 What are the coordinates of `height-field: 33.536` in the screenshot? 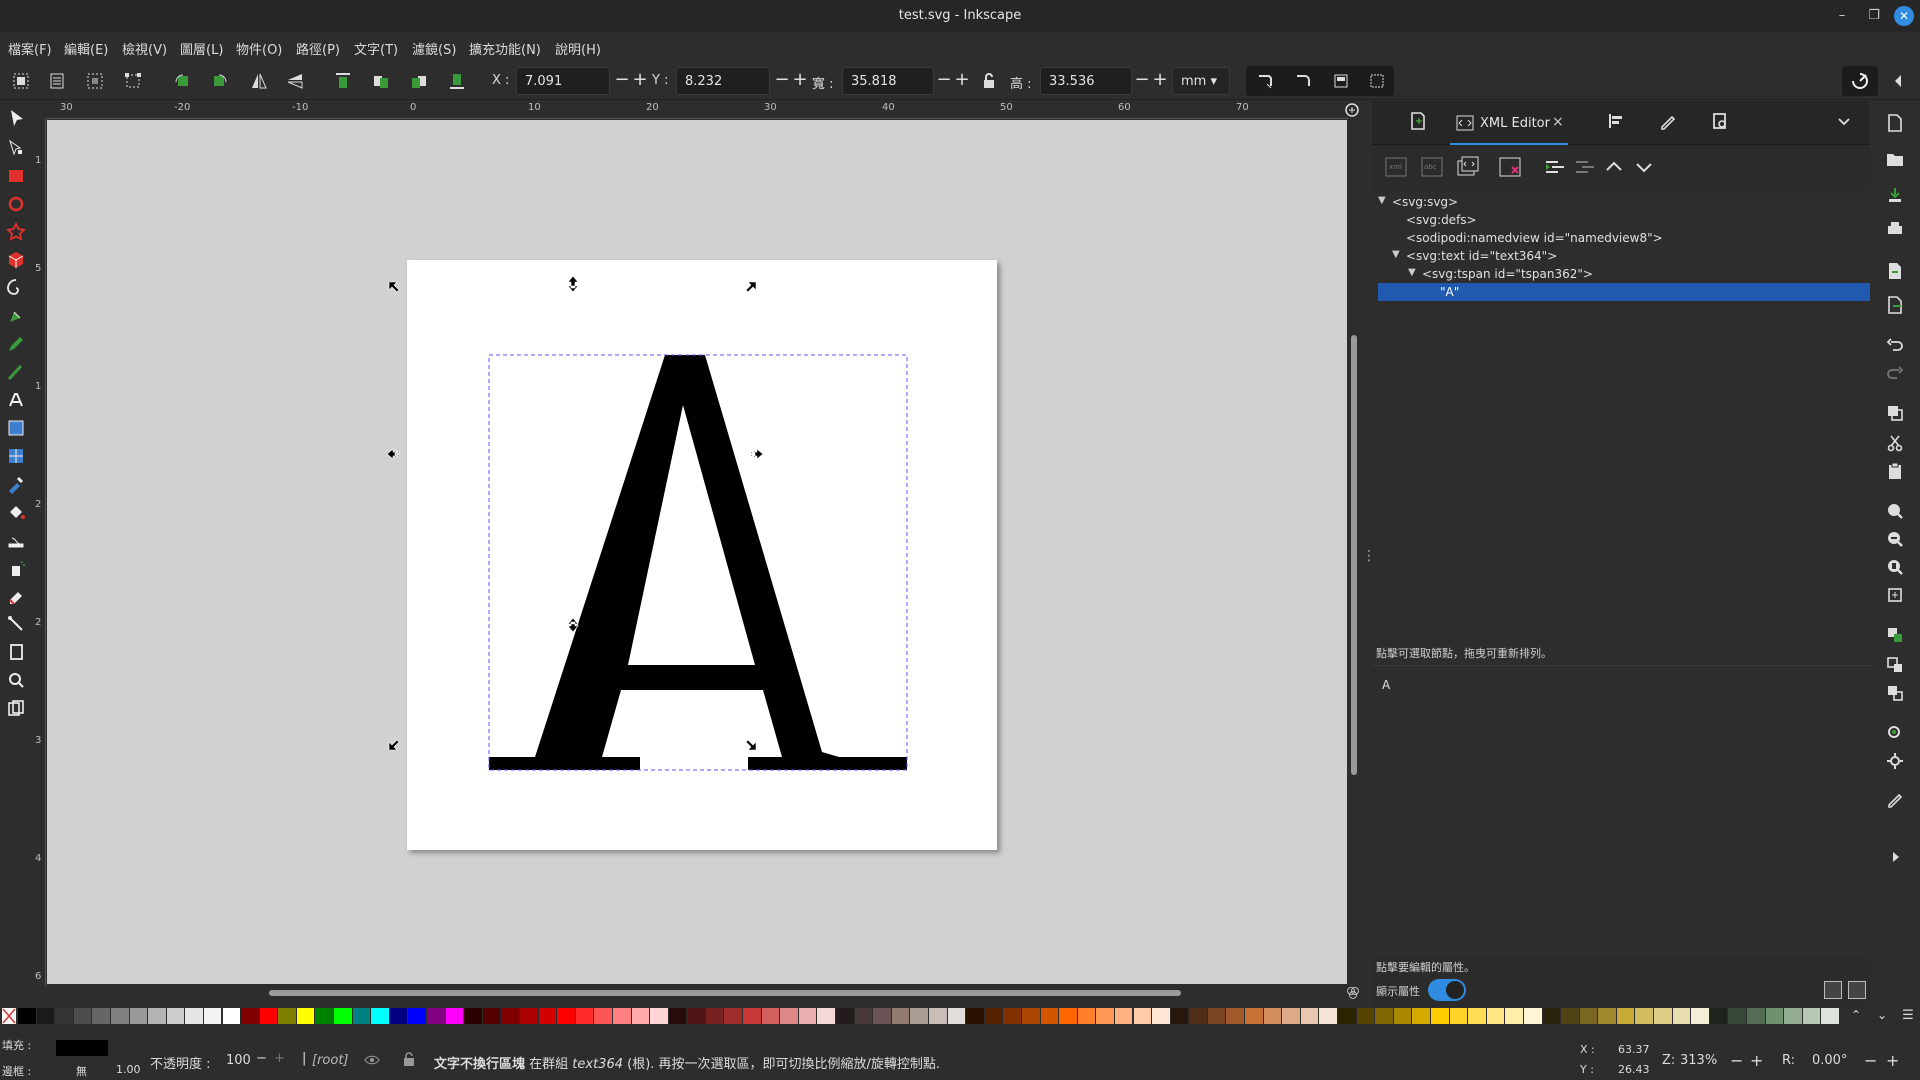 It's located at (1086, 81).